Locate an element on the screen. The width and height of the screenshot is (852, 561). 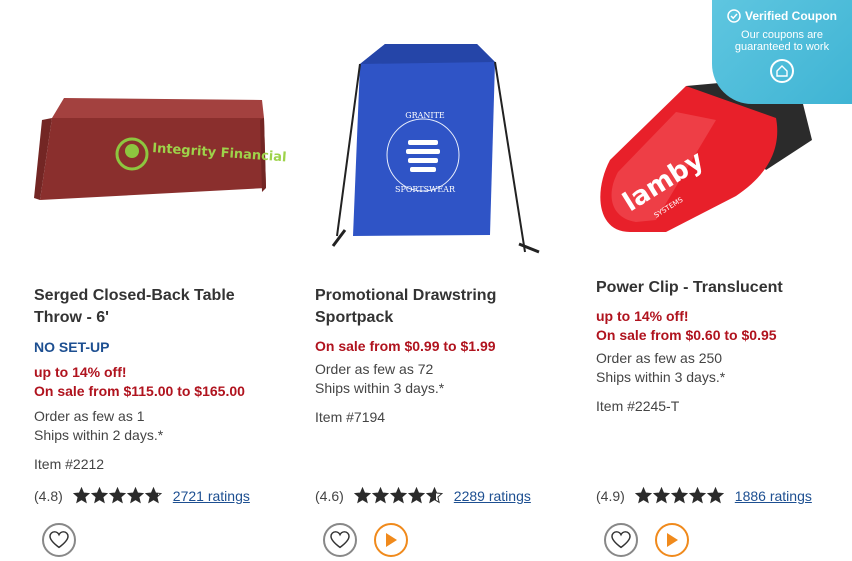
badge-icon is located at coordinates (782, 71).